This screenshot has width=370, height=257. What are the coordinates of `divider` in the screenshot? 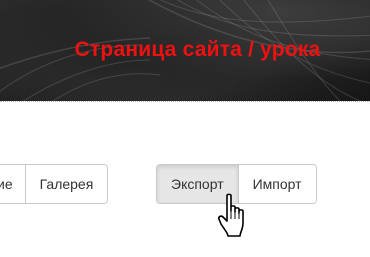 It's located at (185, 101).